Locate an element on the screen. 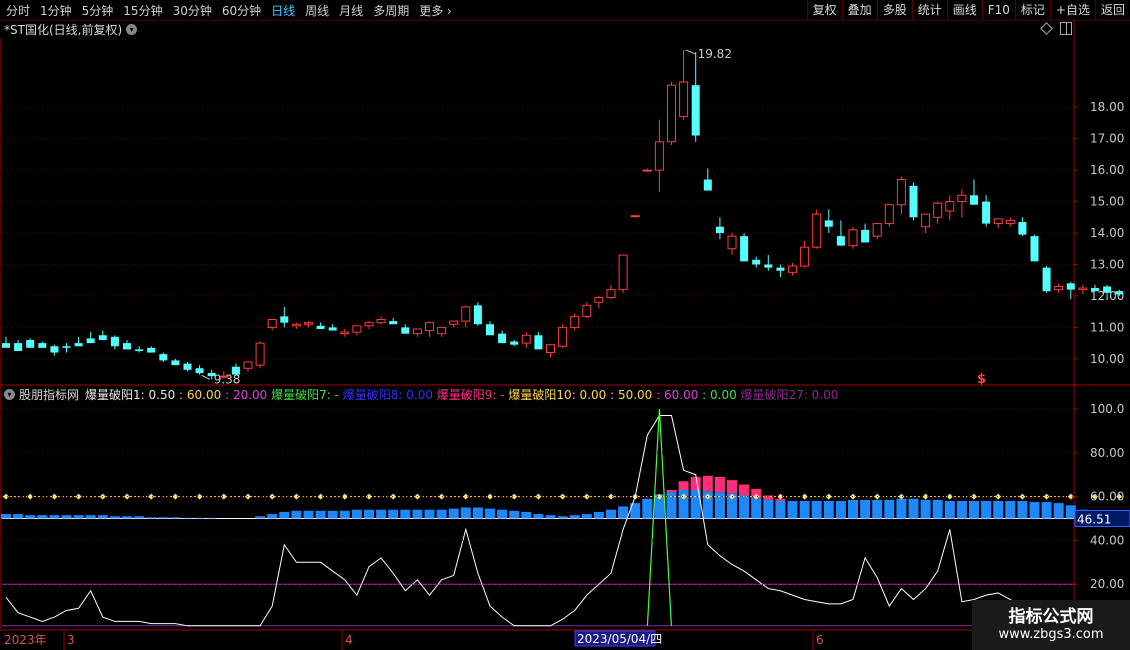 The height and width of the screenshot is (650, 1130). low-label: 9.38 is located at coordinates (227, 379).